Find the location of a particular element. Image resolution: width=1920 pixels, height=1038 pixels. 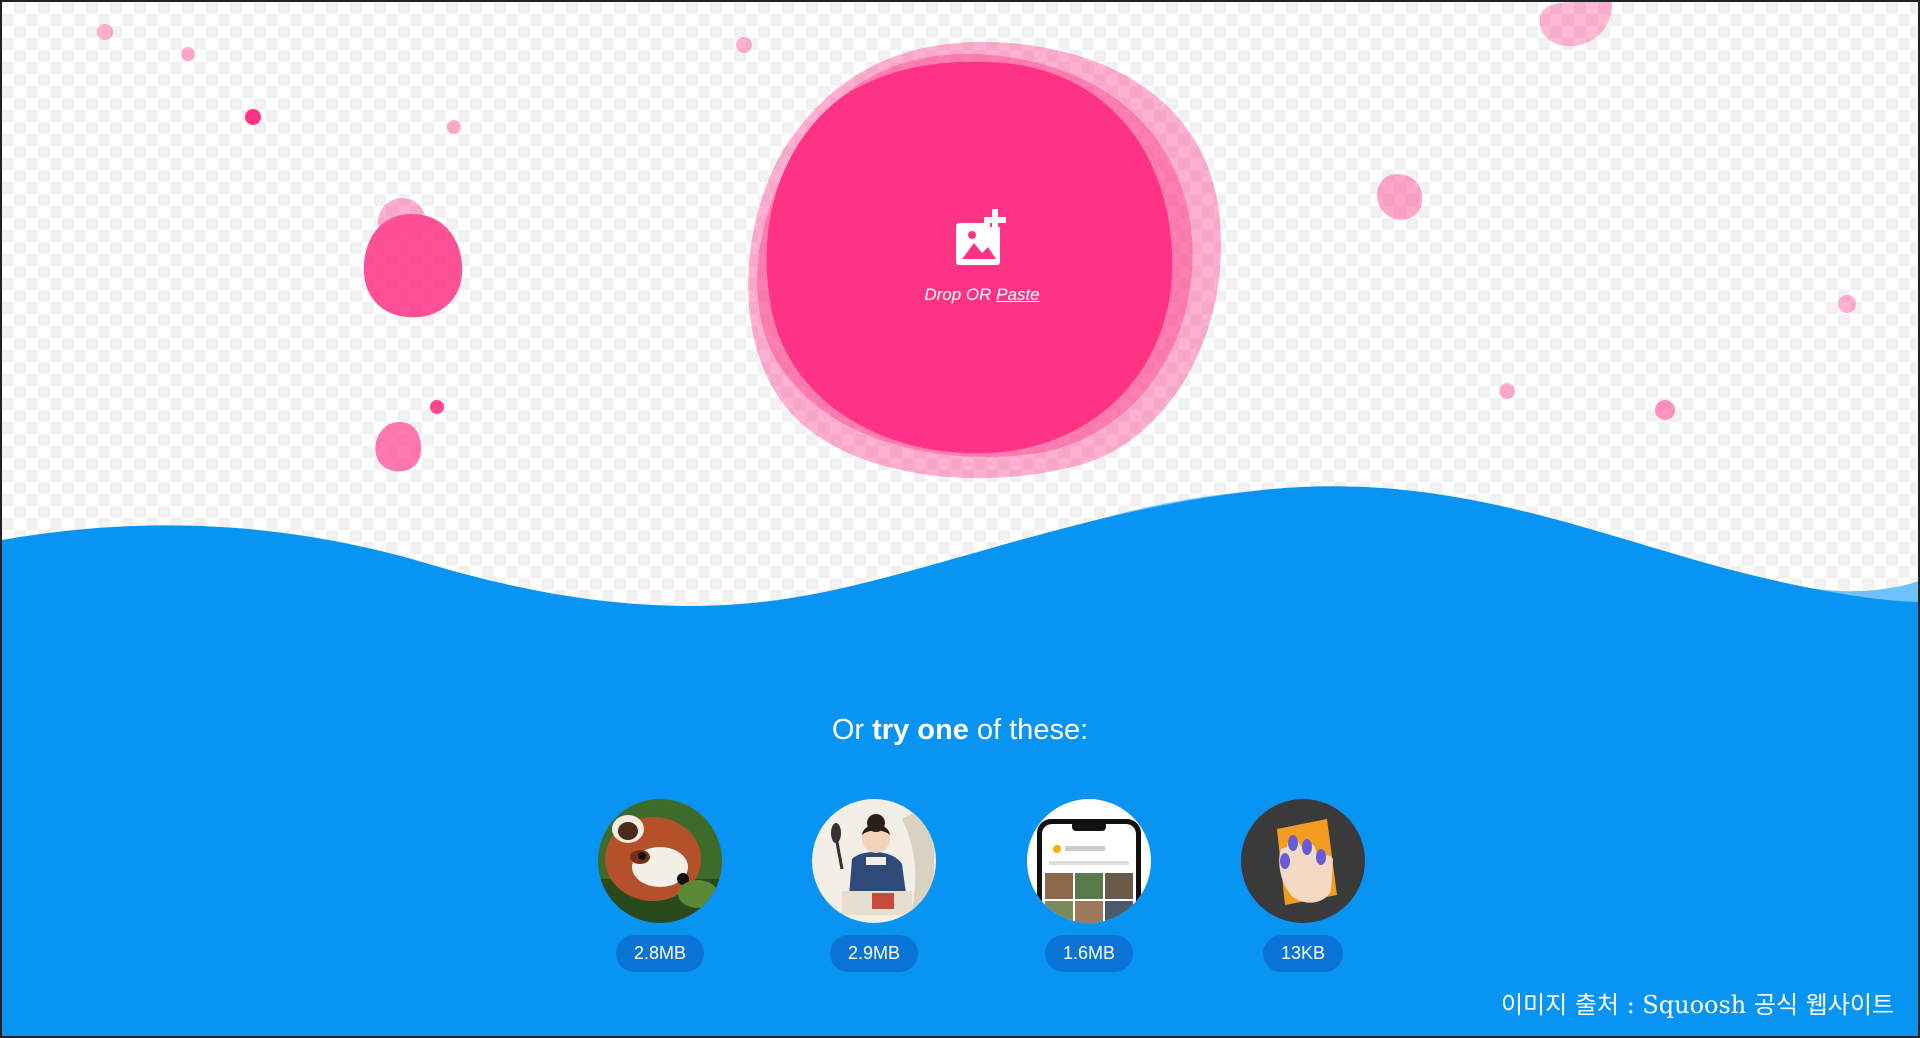

image-drop-zone: Drop OR Paste is located at coordinates (982, 272).